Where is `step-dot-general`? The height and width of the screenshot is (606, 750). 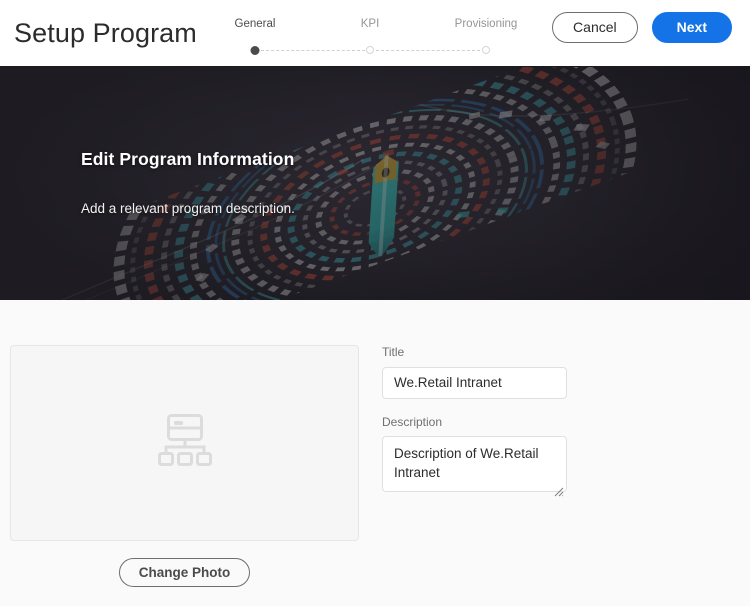
step-dot-general is located at coordinates (255, 50).